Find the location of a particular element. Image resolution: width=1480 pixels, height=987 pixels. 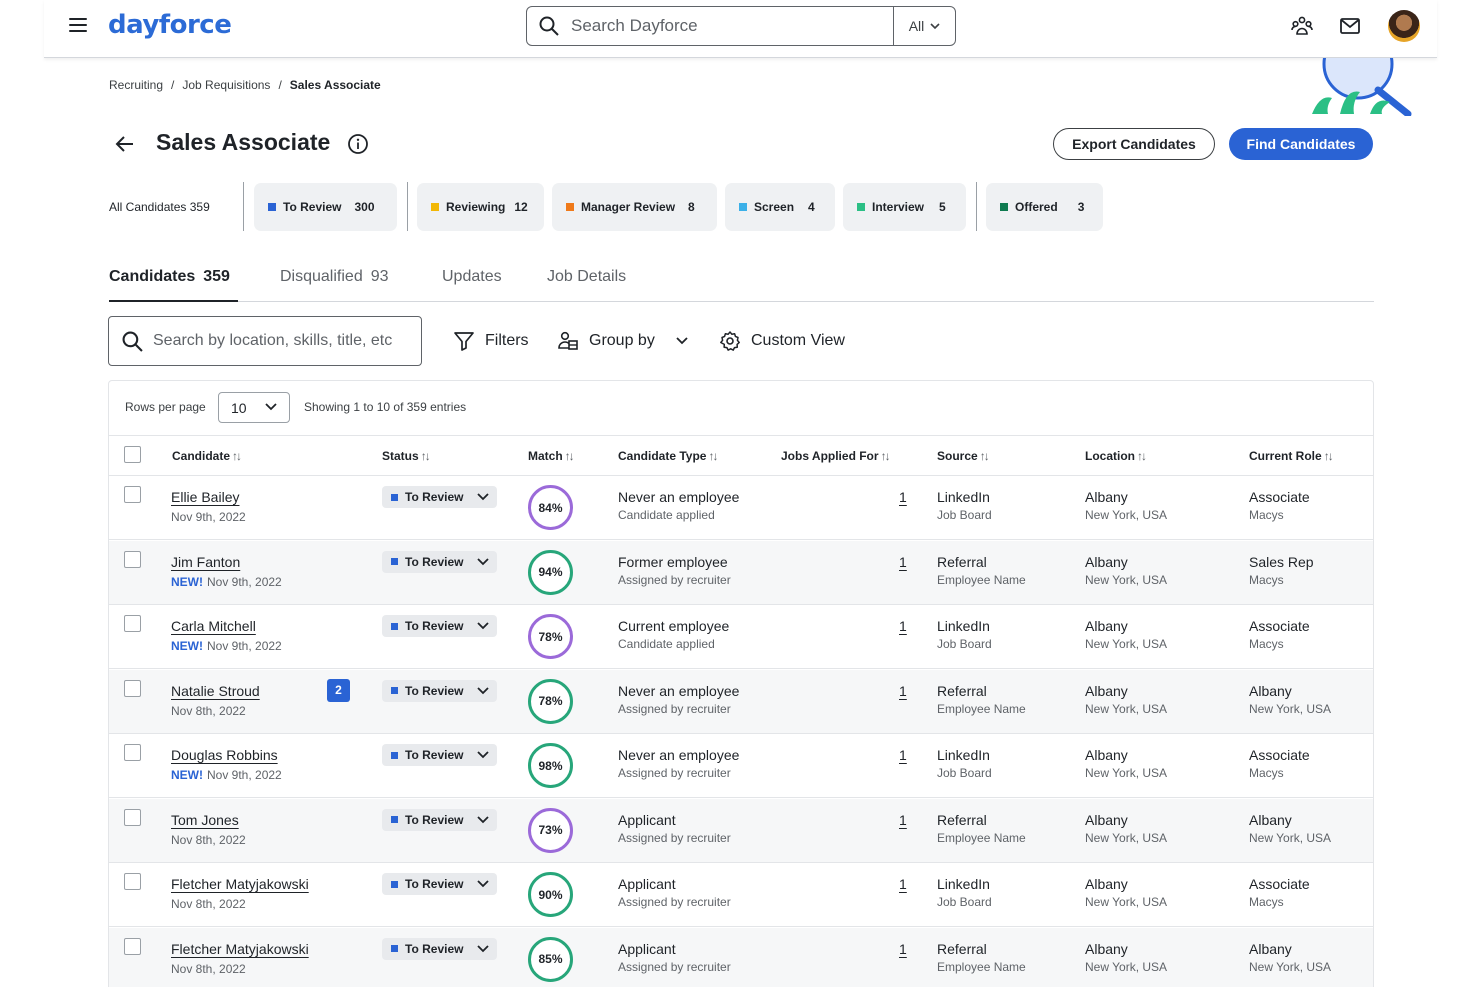

match-score: 90% is located at coordinates (550, 894).